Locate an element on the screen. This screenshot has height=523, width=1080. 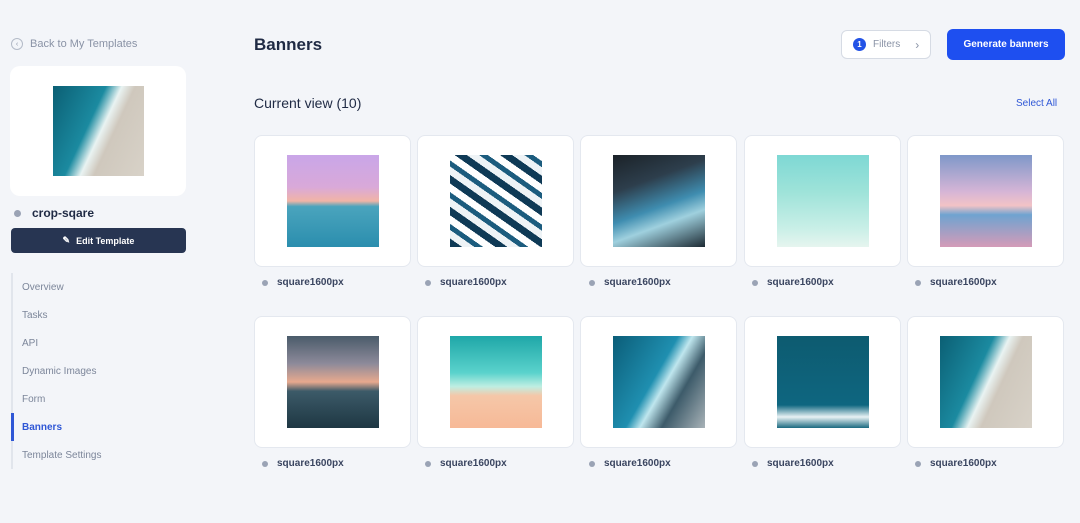
filters-button: 1 Filters › is located at coordinates (886, 44).